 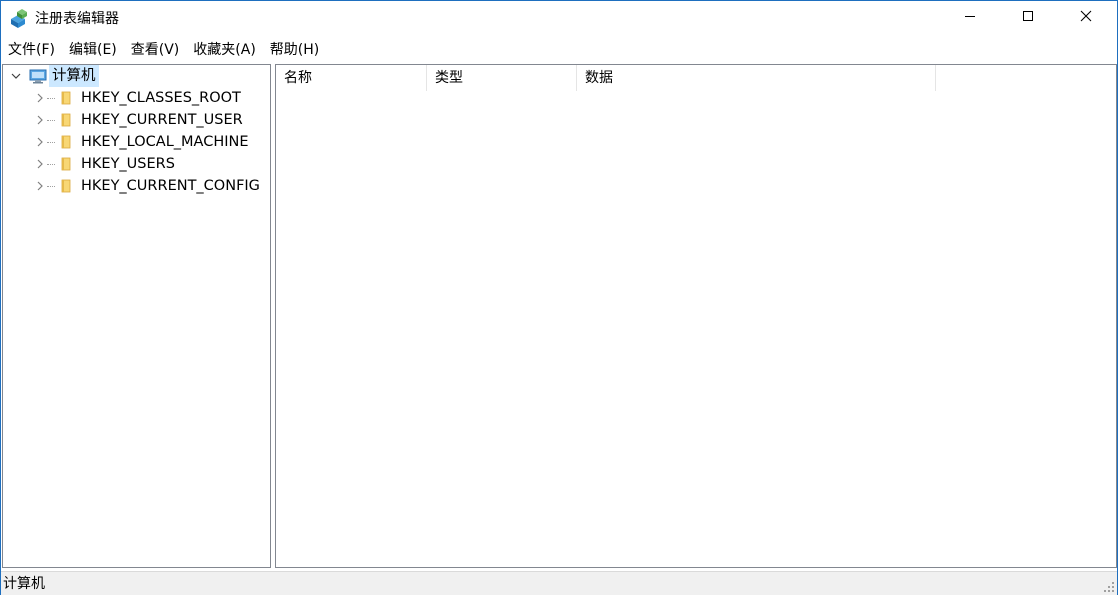 I want to click on menu-view: 查看(V), so click(x=155, y=50).